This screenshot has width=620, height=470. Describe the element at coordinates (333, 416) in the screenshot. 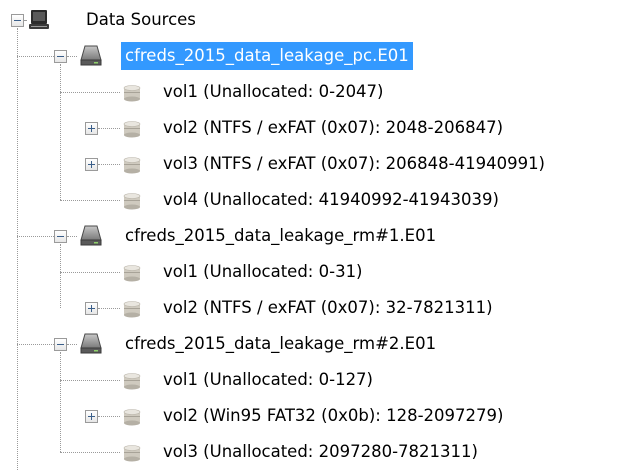

I see `volume-label: vol2 (Win95 FAT32 (0x0b): 128-2097279)` at that location.